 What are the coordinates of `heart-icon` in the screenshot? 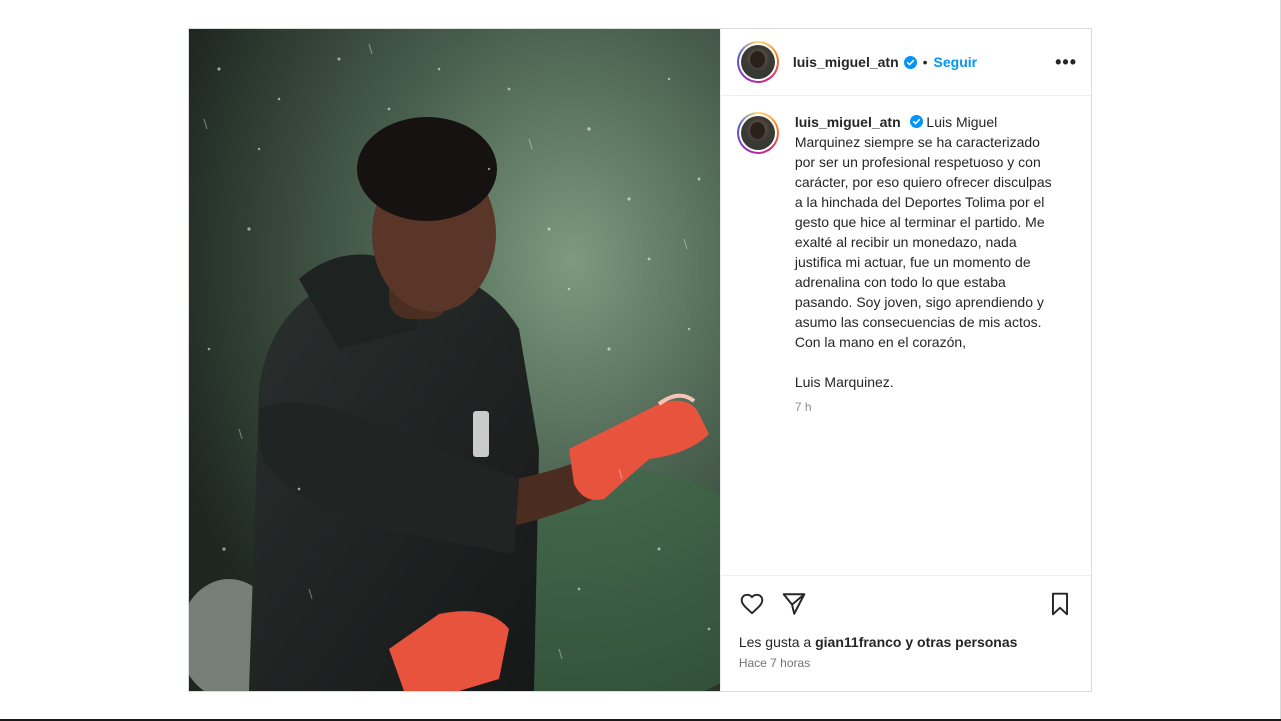 It's located at (752, 604).